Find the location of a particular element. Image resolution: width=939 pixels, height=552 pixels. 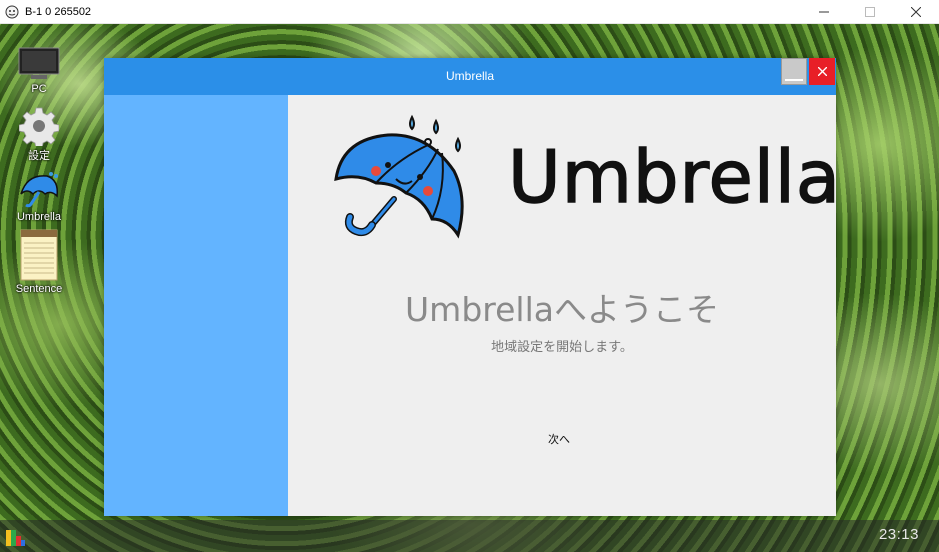

taskbar-clock: 23:13 is located at coordinates (898, 534).